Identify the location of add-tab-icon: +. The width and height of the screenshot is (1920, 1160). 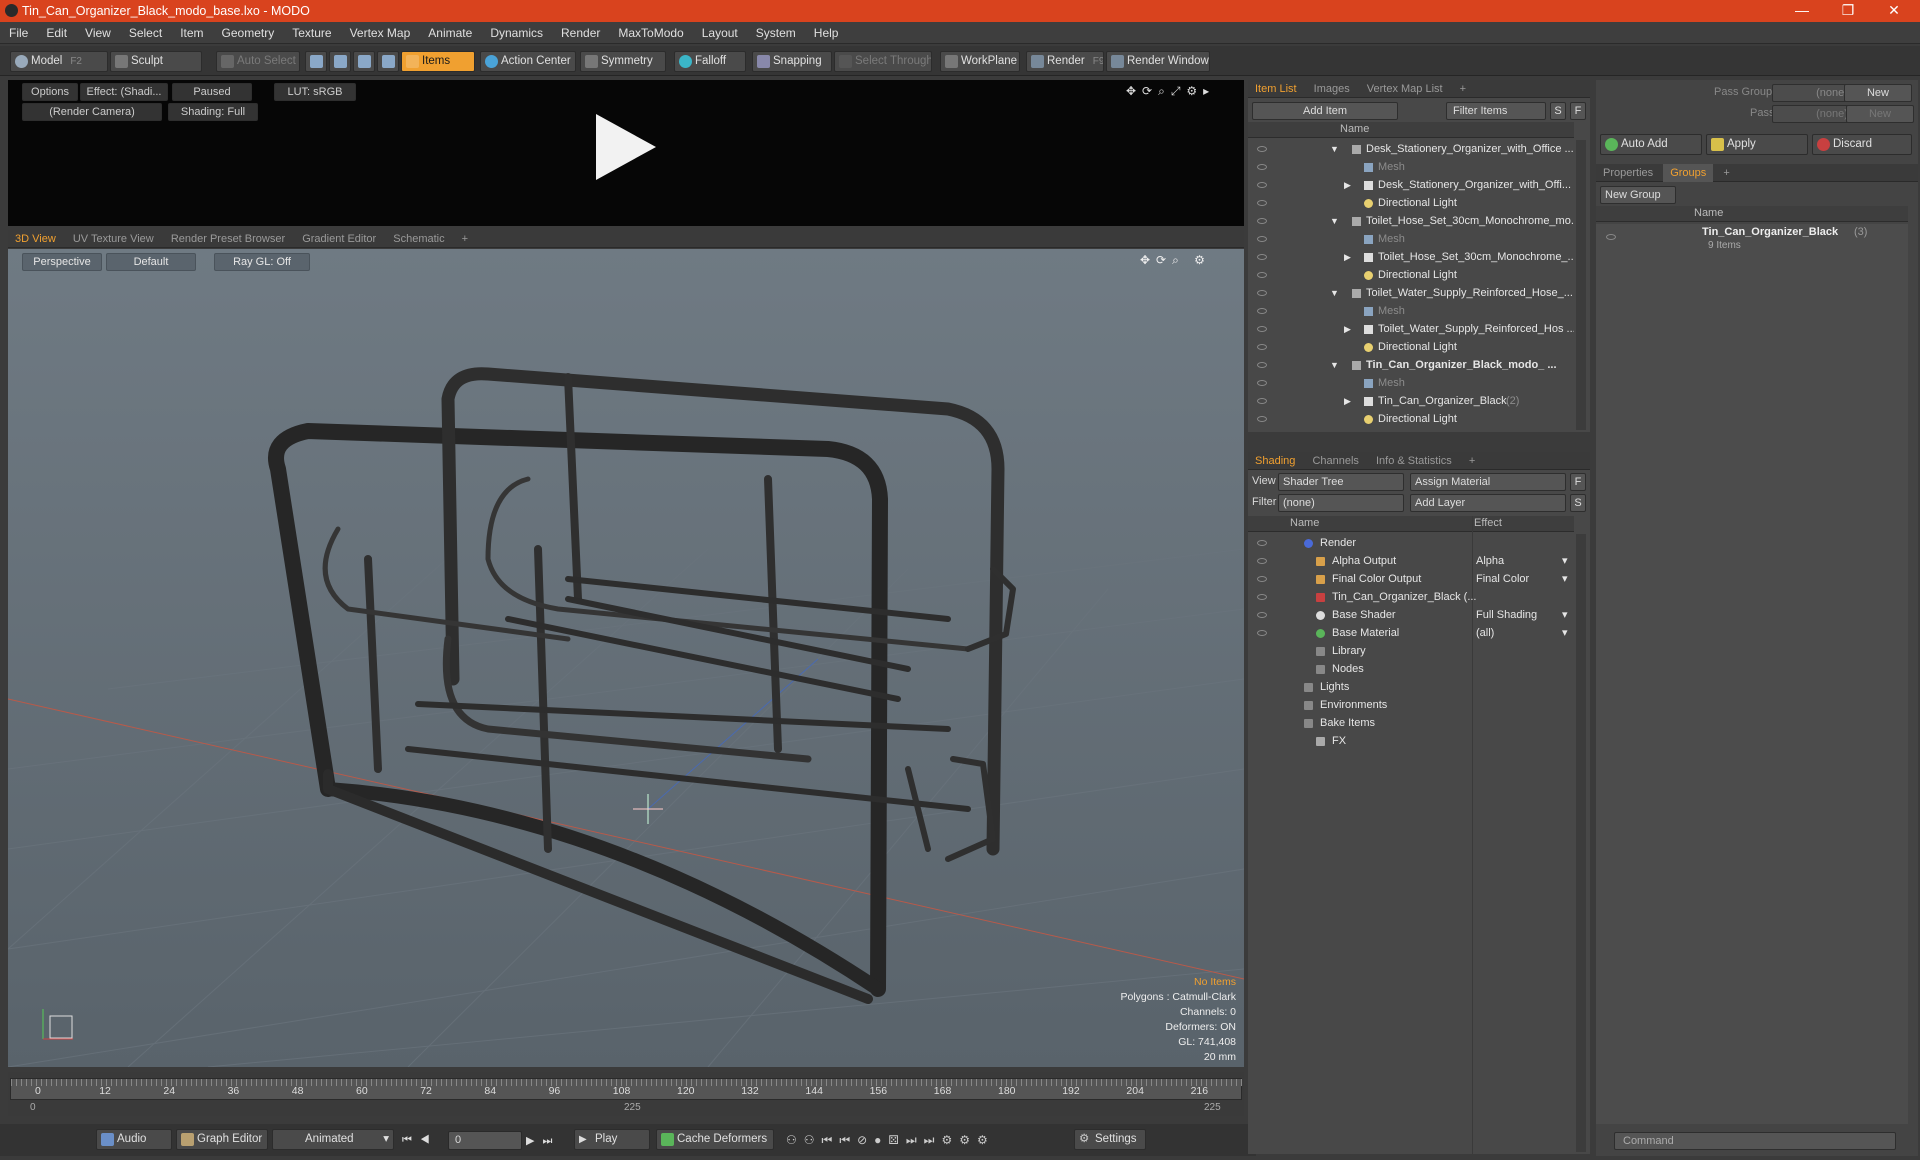
(1472, 461).